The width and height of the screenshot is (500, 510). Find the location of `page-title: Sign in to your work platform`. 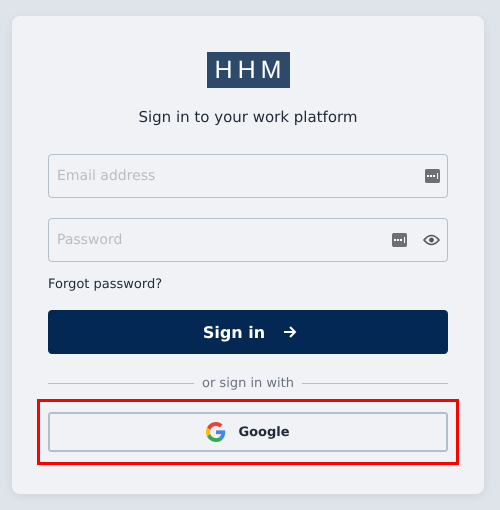

page-title: Sign in to your work platform is located at coordinates (248, 117).